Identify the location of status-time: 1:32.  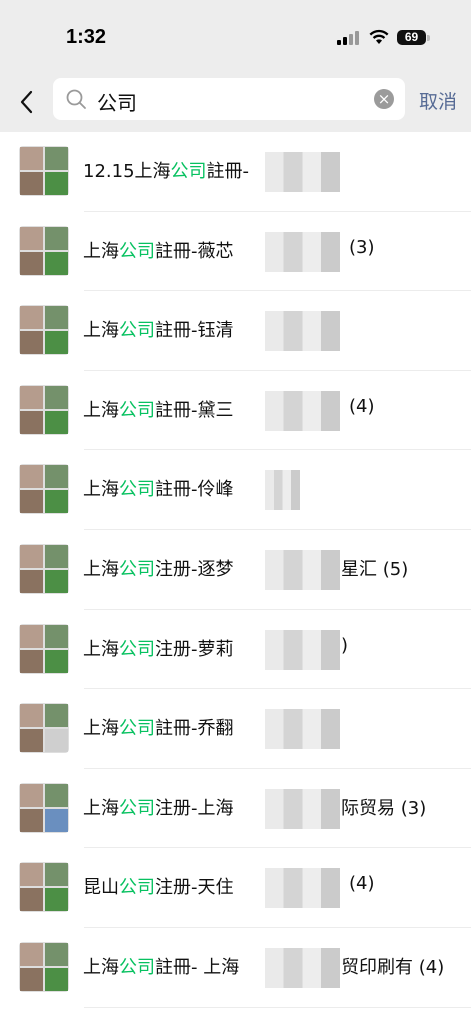
(86, 37).